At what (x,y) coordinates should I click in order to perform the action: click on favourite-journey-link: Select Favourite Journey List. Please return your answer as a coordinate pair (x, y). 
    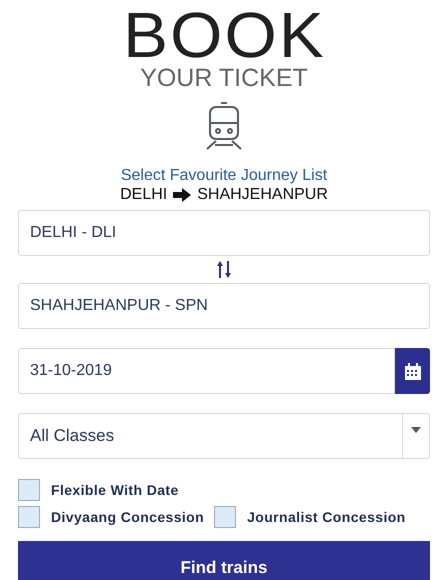
    Looking at the image, I should click on (224, 176).